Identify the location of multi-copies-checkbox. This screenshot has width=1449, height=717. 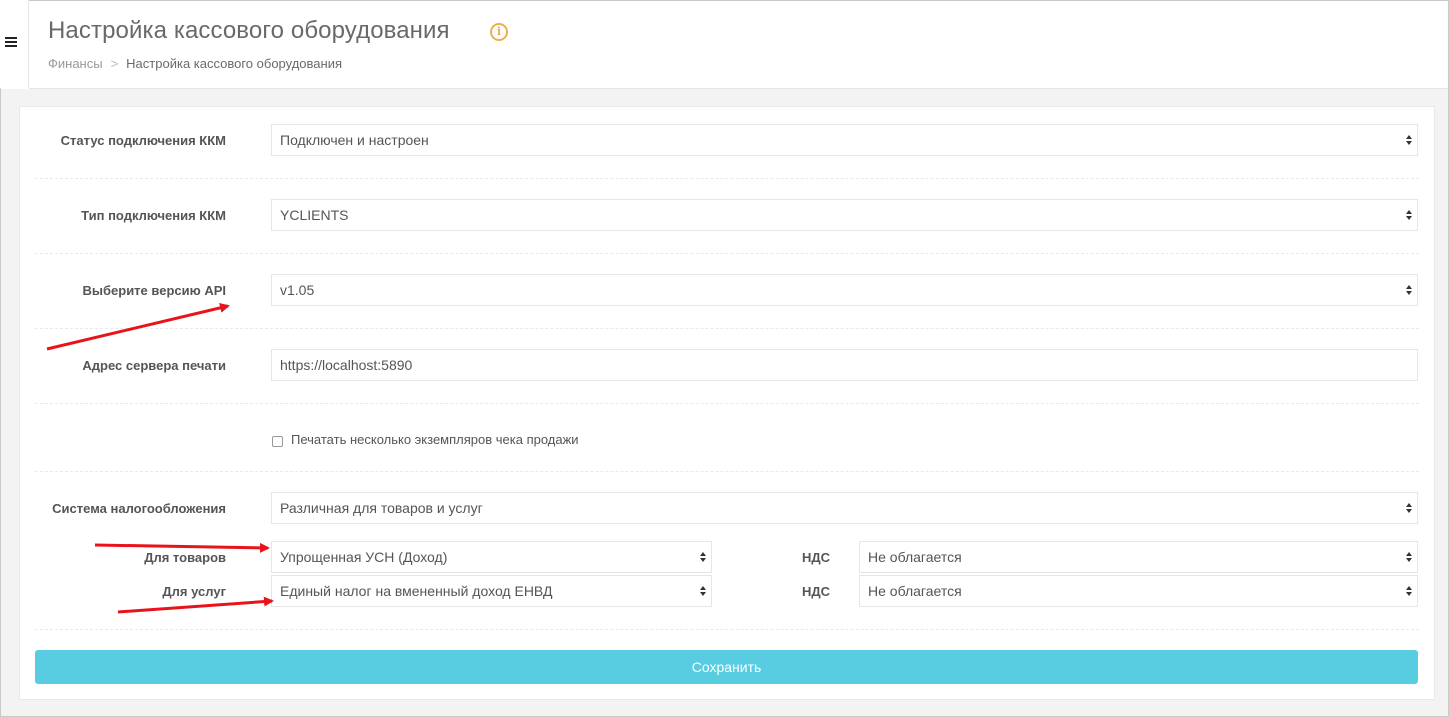
(277, 441).